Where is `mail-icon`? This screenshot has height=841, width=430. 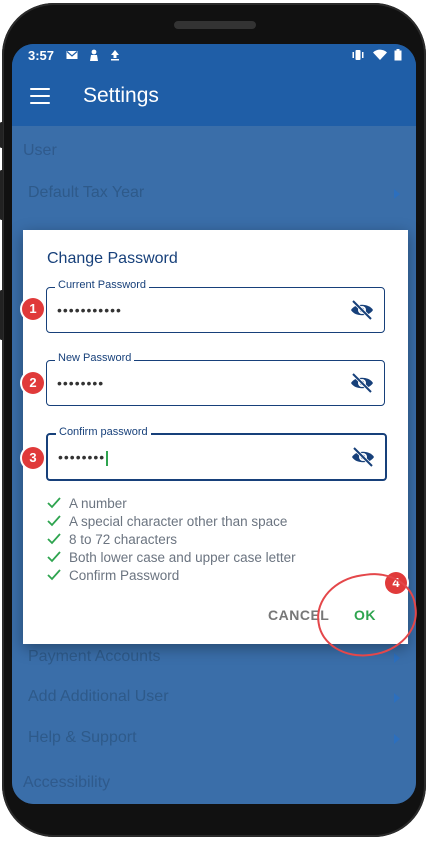 mail-icon is located at coordinates (72, 55).